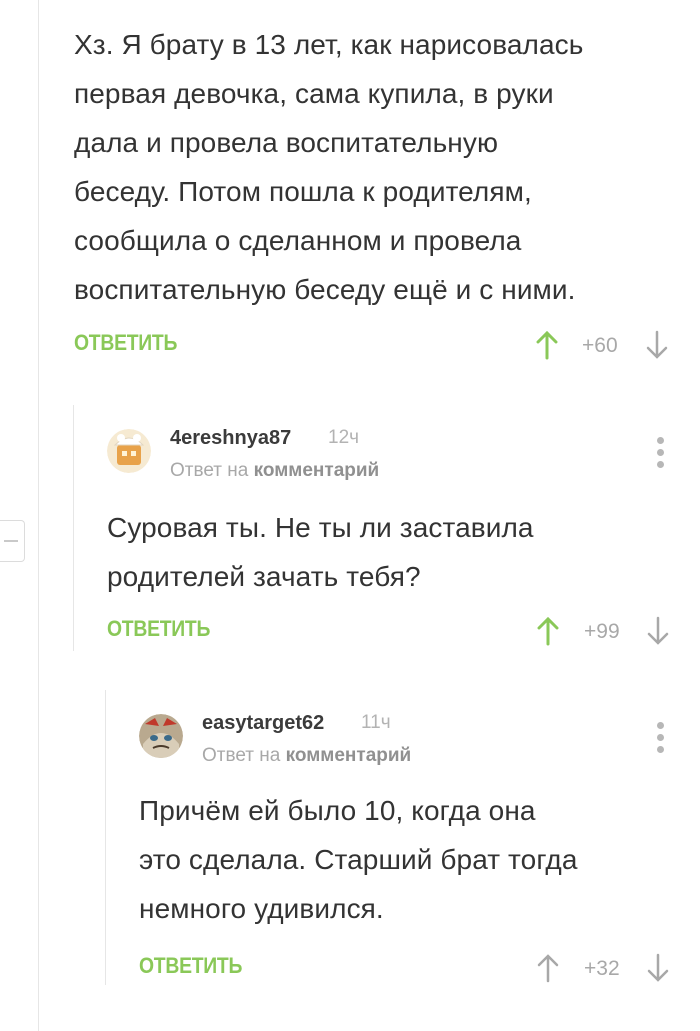 The height and width of the screenshot is (1031, 700). What do you see at coordinates (602, 968) in the screenshot?
I see `score: +32` at bounding box center [602, 968].